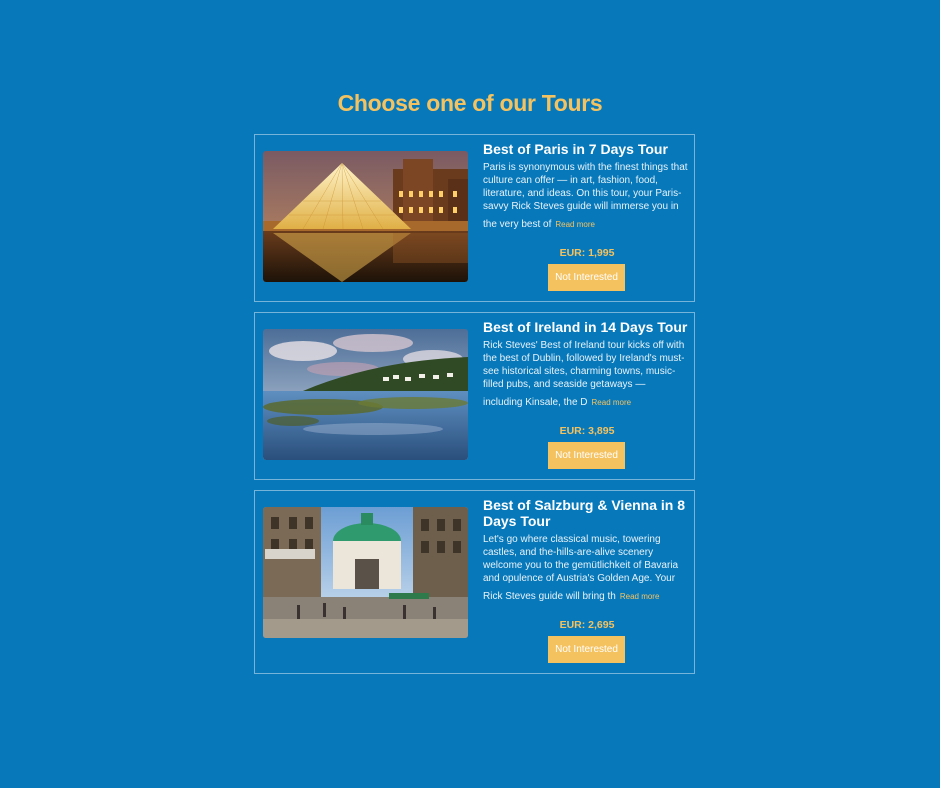  I want to click on tour-title: Best of Ireland in 14 Days Tour, so click(585, 327).